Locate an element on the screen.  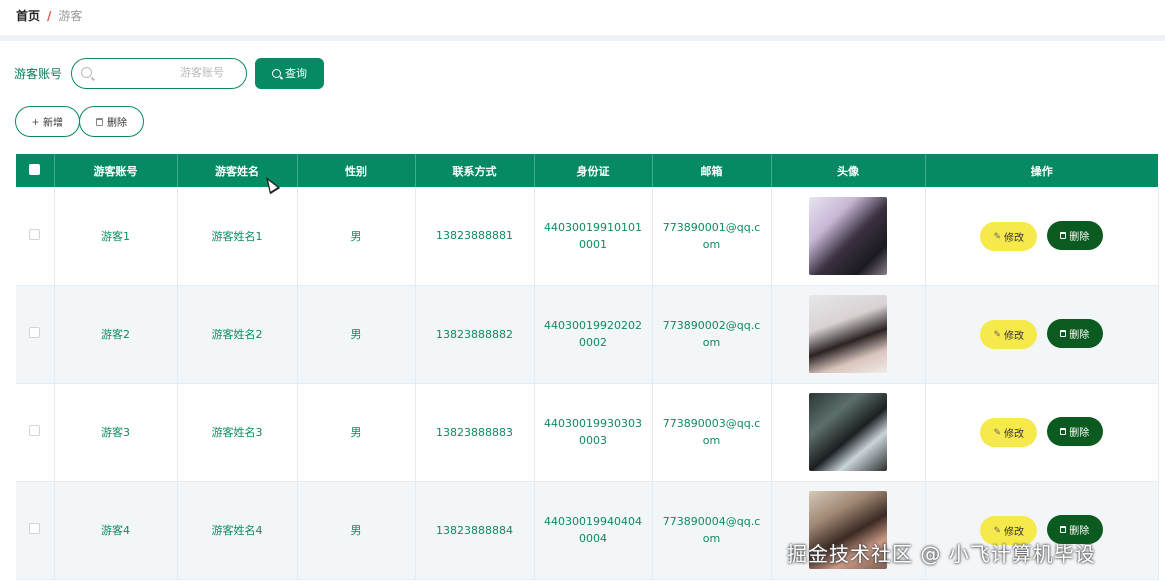
cell-account: 游客1 is located at coordinates (116, 236).